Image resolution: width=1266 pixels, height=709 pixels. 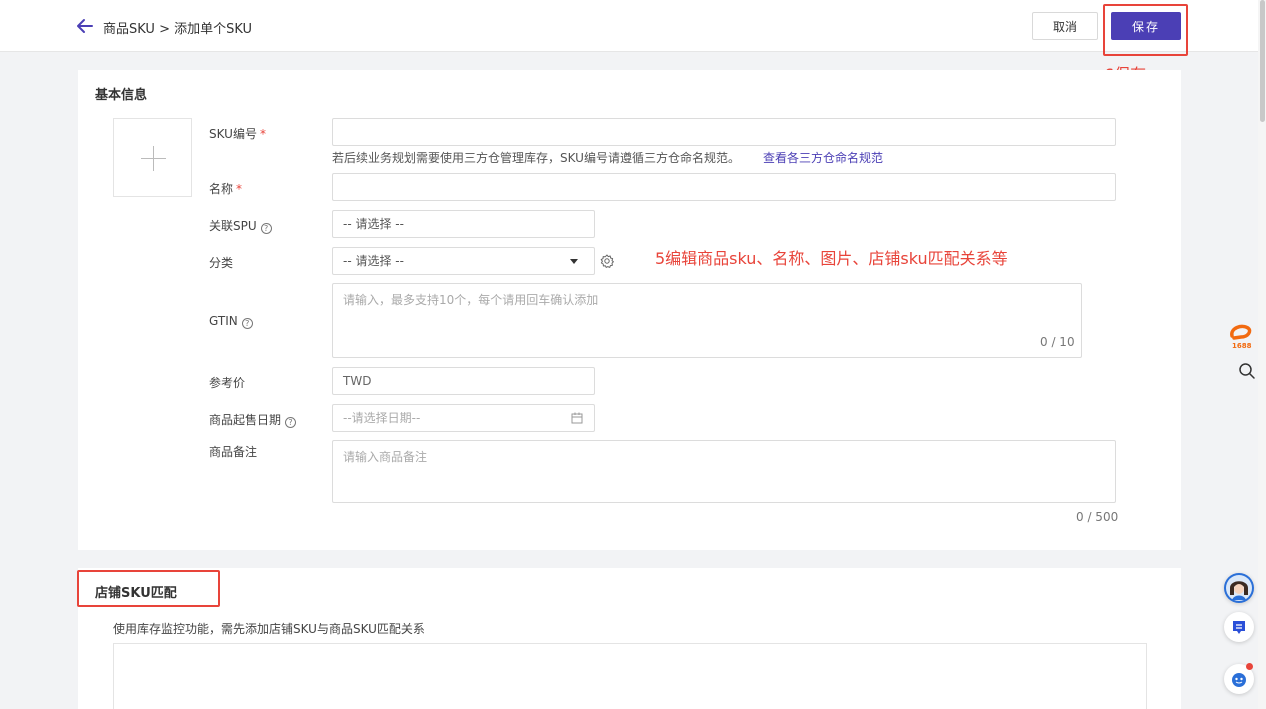 I want to click on cancel-button: 取消, so click(x=1065, y=26).